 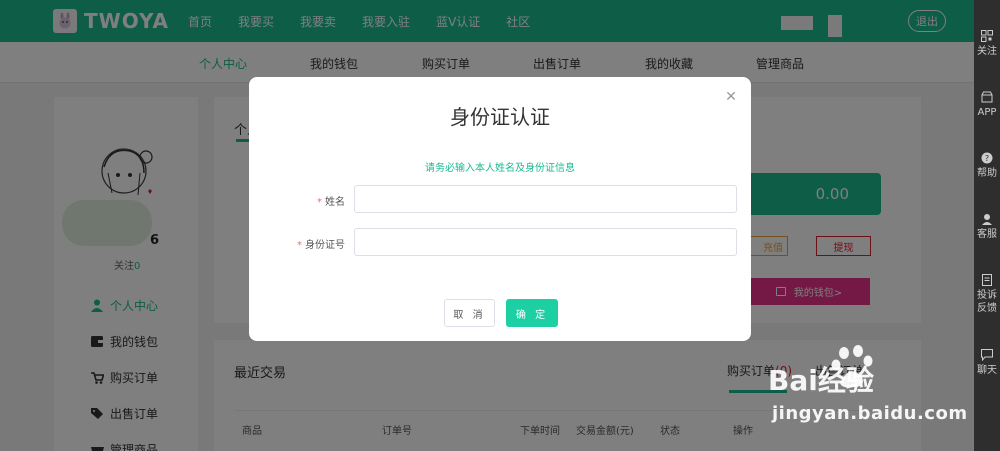 What do you see at coordinates (500, 117) in the screenshot?
I see `dialog-title: 身份证认证` at bounding box center [500, 117].